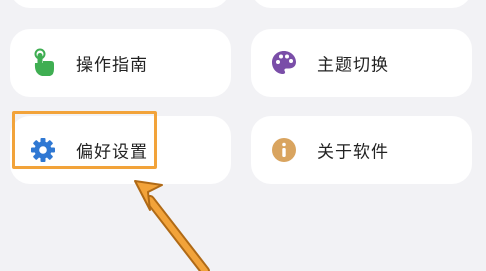 The height and width of the screenshot is (271, 486). I want to click on menu-item-label: 主题切换, so click(353, 65).